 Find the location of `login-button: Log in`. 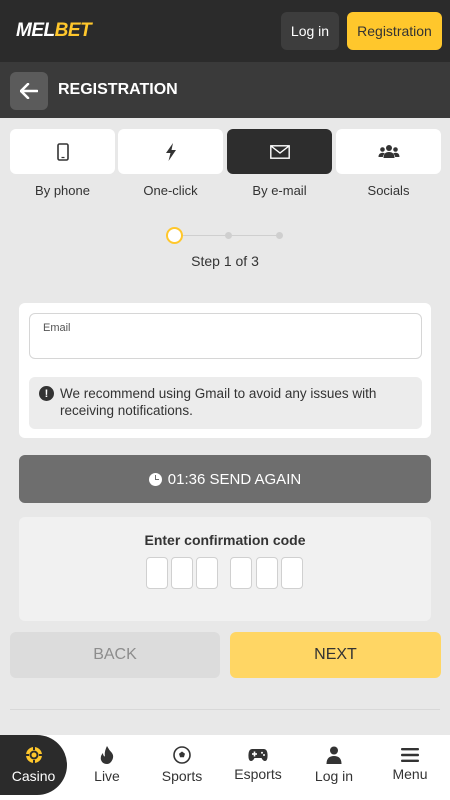

login-button: Log in is located at coordinates (310, 31).